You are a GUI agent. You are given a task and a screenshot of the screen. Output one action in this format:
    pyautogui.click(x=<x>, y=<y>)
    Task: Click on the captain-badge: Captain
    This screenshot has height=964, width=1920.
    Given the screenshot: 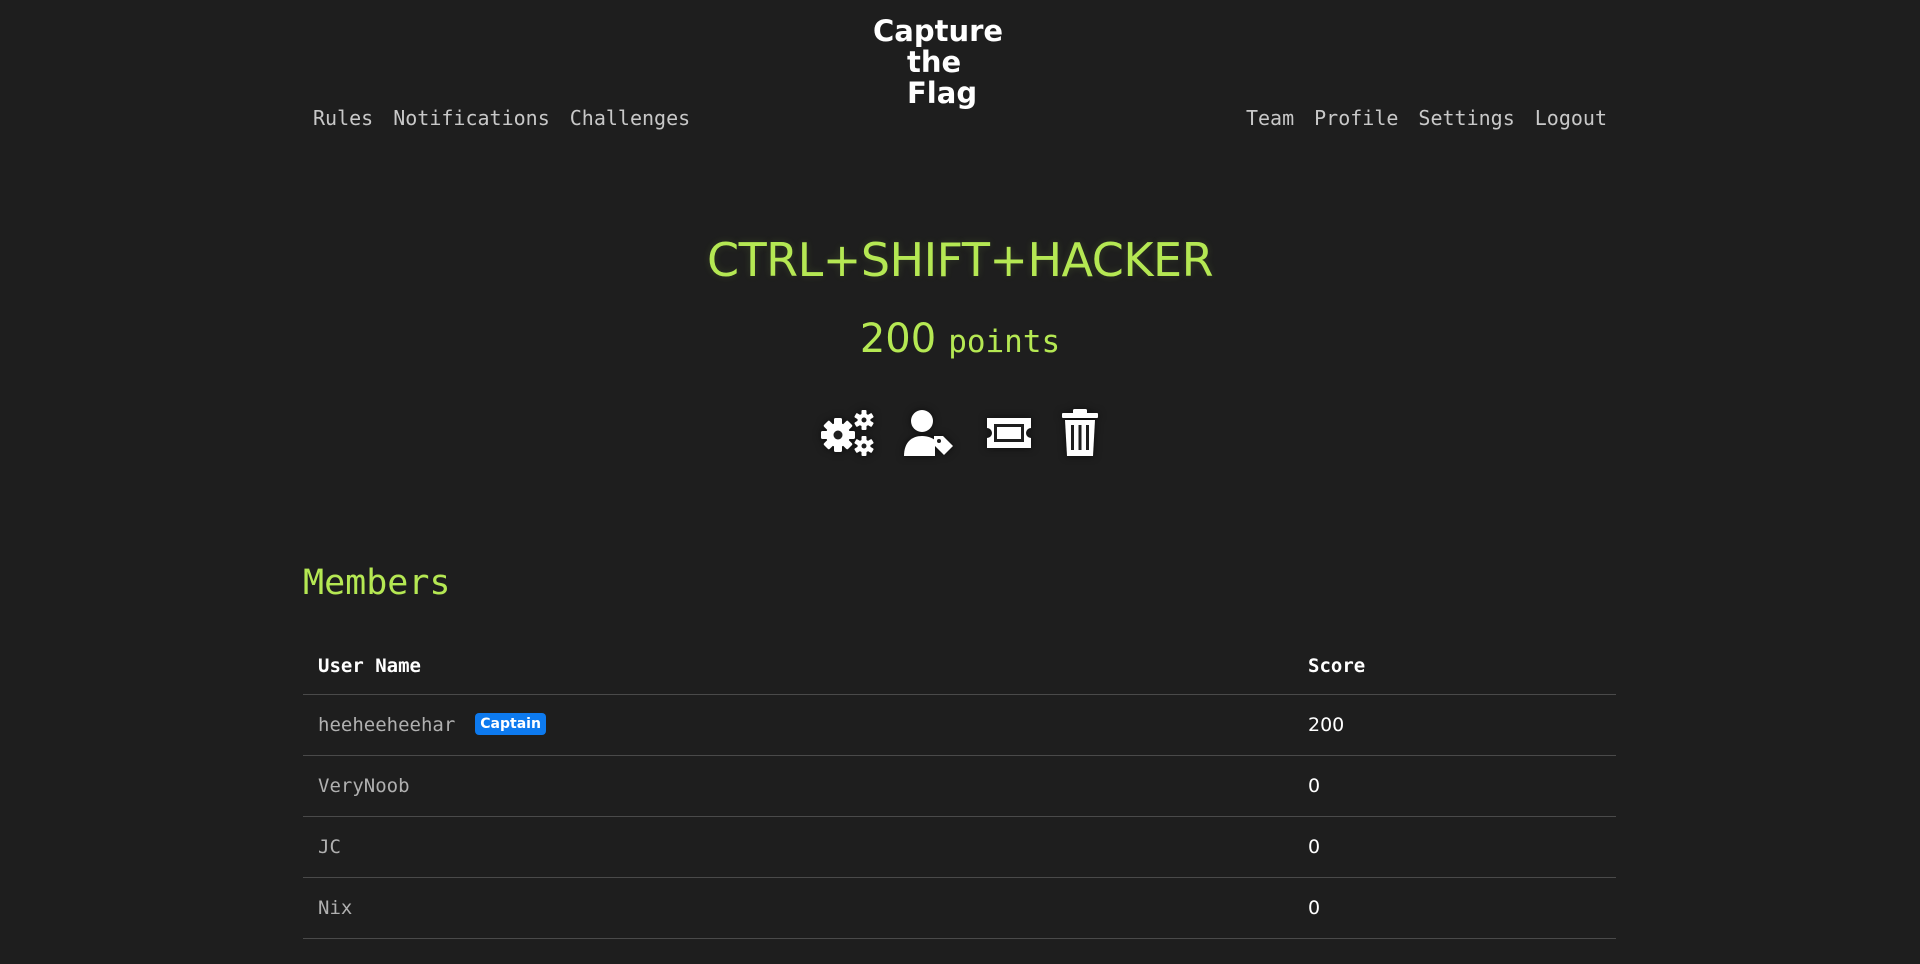 What is the action you would take?
    pyautogui.click(x=510, y=724)
    